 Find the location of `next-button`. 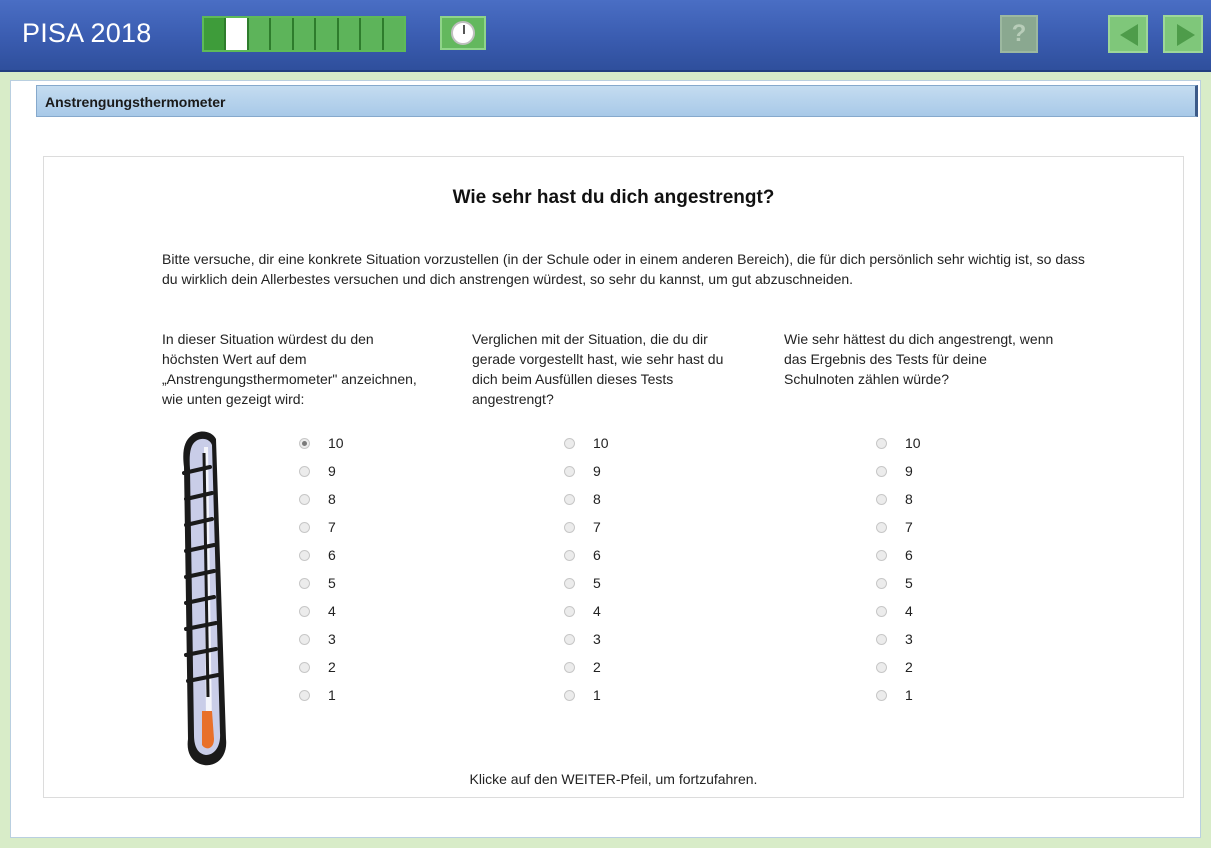

next-button is located at coordinates (1183, 34).